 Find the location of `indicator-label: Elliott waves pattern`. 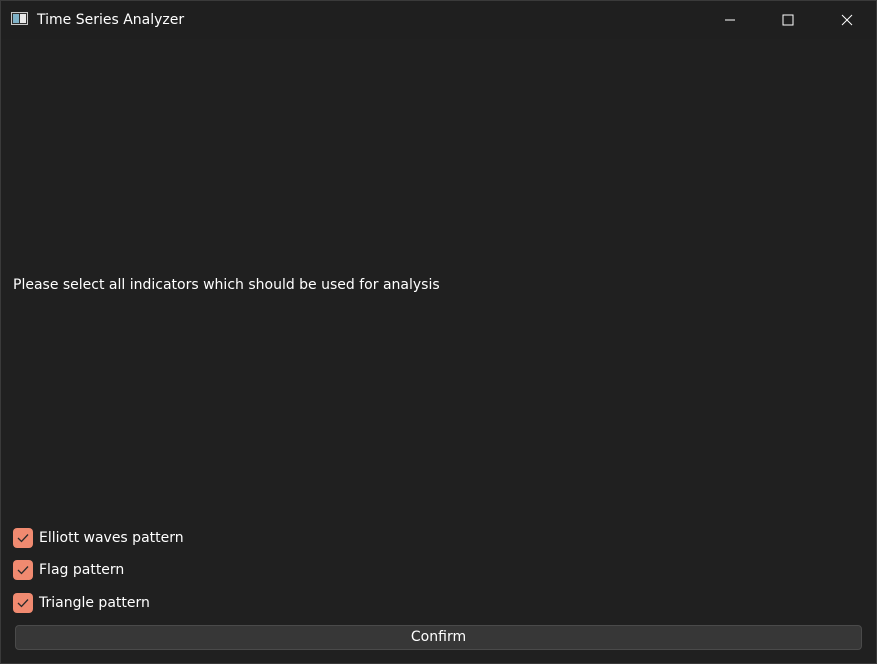

indicator-label: Elliott waves pattern is located at coordinates (111, 538).